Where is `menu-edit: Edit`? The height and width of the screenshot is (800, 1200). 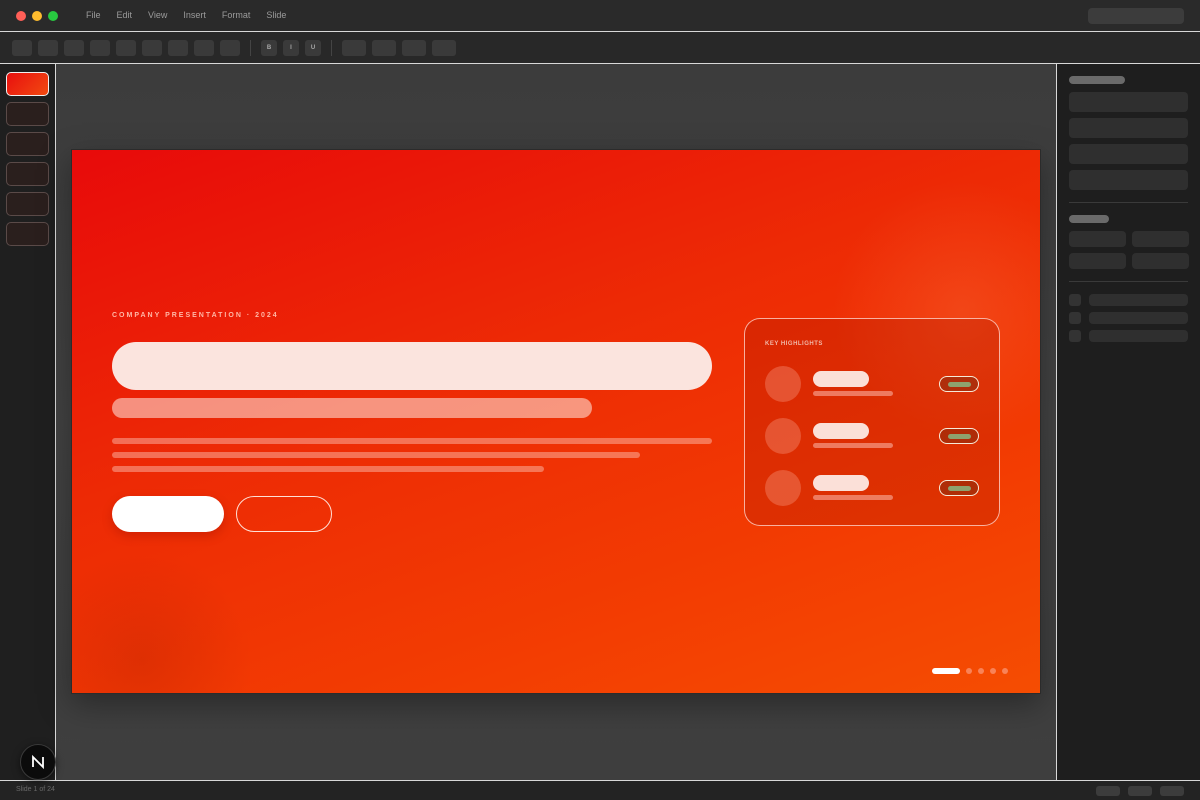
menu-edit: Edit is located at coordinates (125, 15).